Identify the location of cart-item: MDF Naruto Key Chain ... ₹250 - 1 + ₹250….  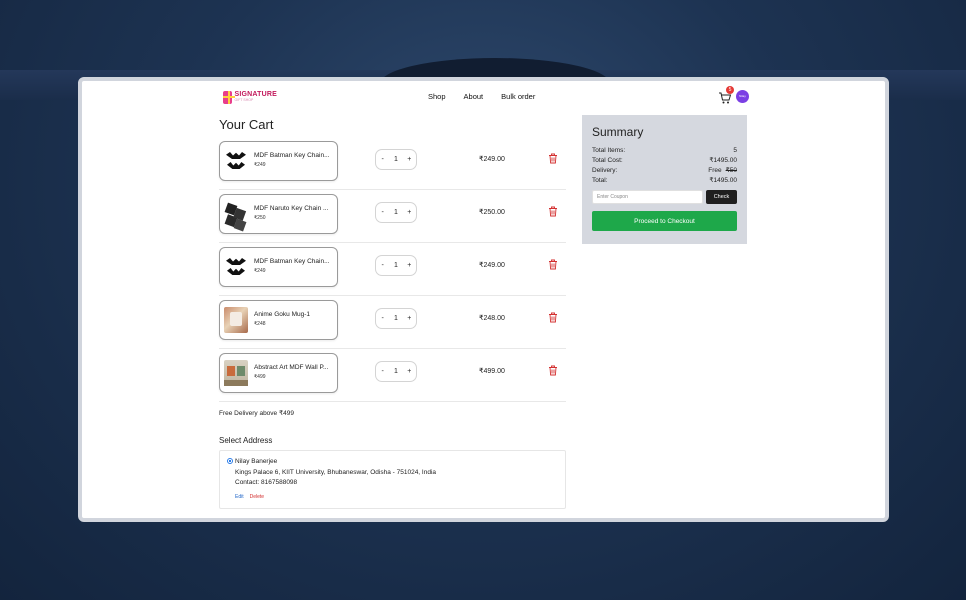
(392, 216).